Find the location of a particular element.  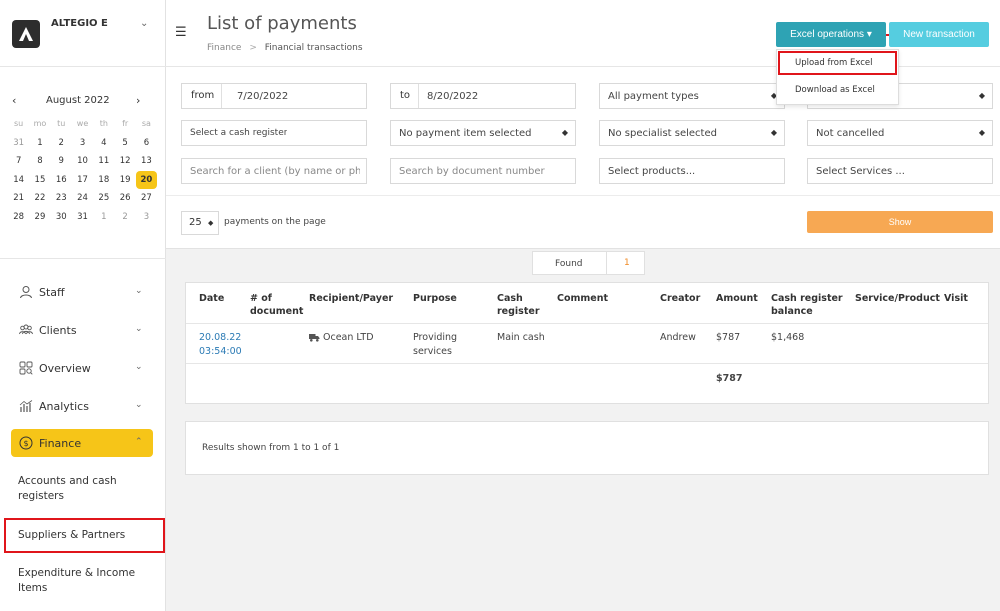

calendar-day: 26 is located at coordinates (124, 198).